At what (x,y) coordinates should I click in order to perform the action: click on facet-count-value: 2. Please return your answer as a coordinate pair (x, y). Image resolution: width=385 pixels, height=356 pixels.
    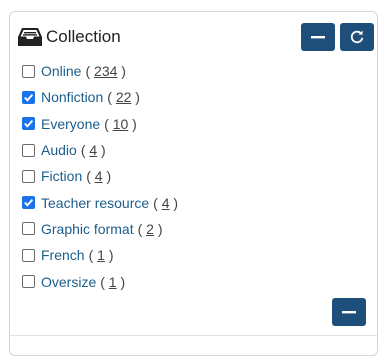
    Looking at the image, I should click on (150, 229).